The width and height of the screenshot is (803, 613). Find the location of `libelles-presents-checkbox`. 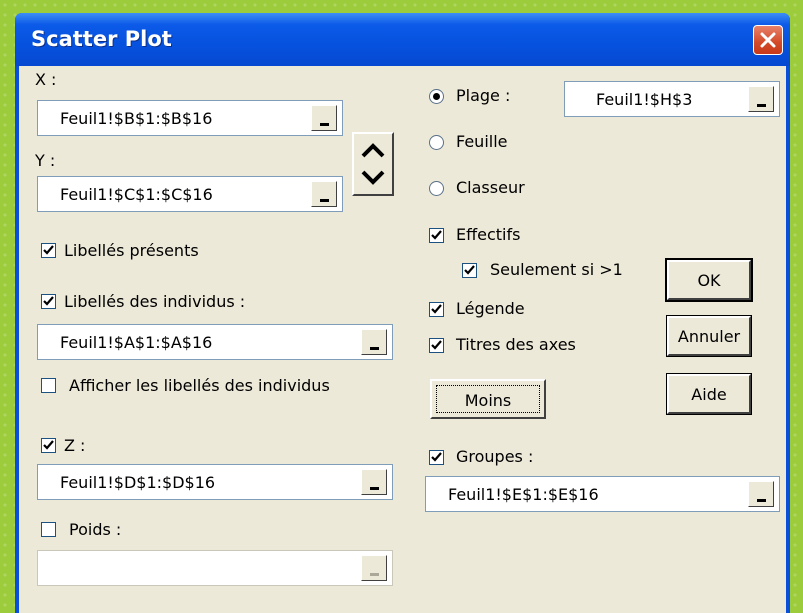

libelles-presents-checkbox is located at coordinates (48, 250).